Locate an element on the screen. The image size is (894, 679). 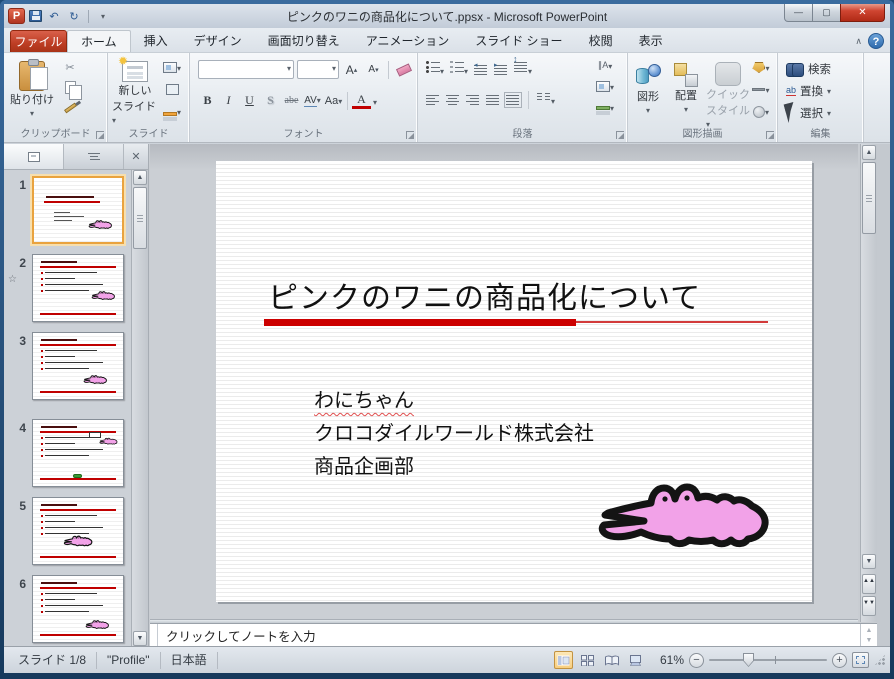
shape-effects-button is located at coordinates (761, 111).